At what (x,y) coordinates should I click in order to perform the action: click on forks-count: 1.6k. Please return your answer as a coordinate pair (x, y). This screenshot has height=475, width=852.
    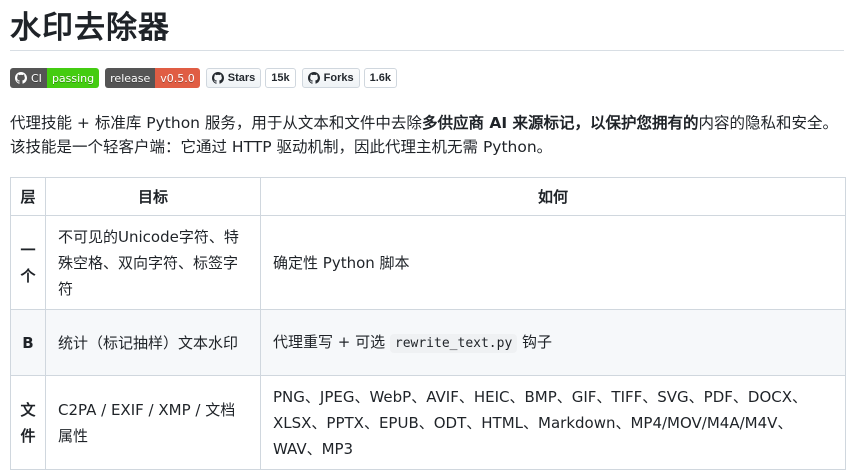
    Looking at the image, I should click on (380, 78).